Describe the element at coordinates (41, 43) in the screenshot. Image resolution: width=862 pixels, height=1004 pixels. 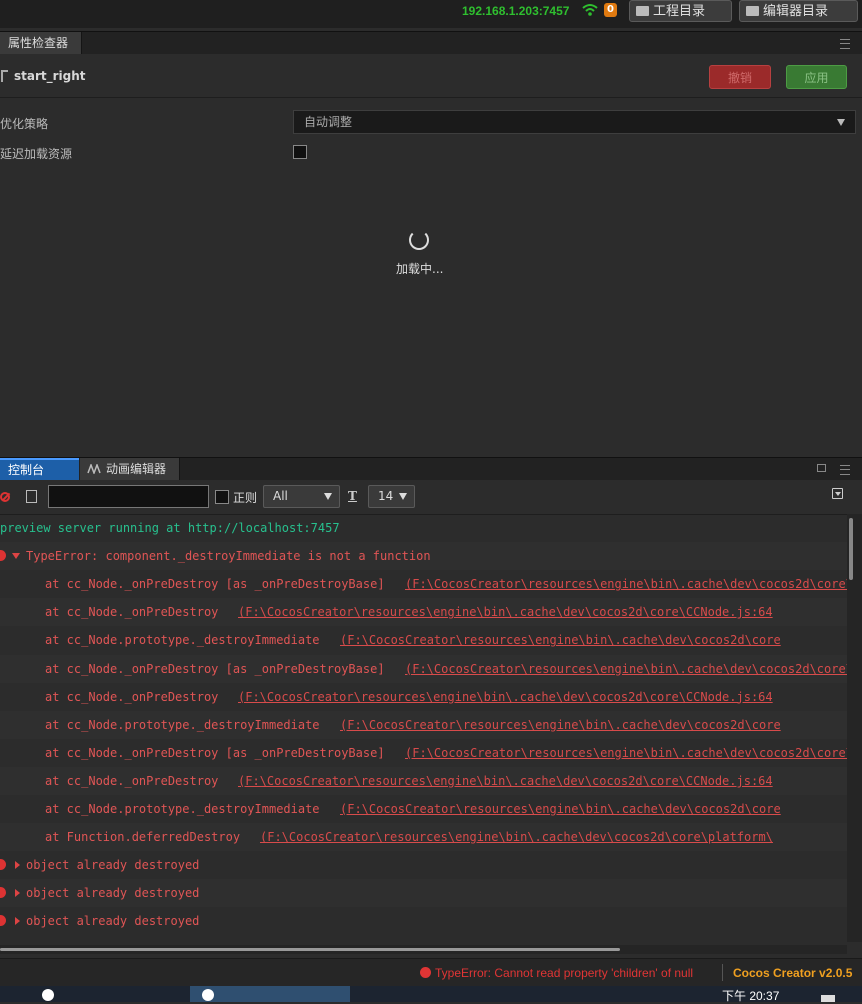
I see `tab-inspector: 属性检查器` at that location.